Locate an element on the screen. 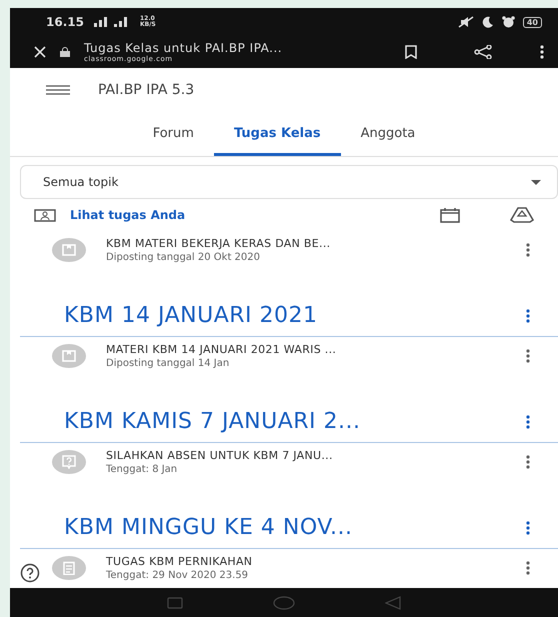 Image resolution: width=558 pixels, height=617 pixels. tab: Anggota is located at coordinates (388, 135).